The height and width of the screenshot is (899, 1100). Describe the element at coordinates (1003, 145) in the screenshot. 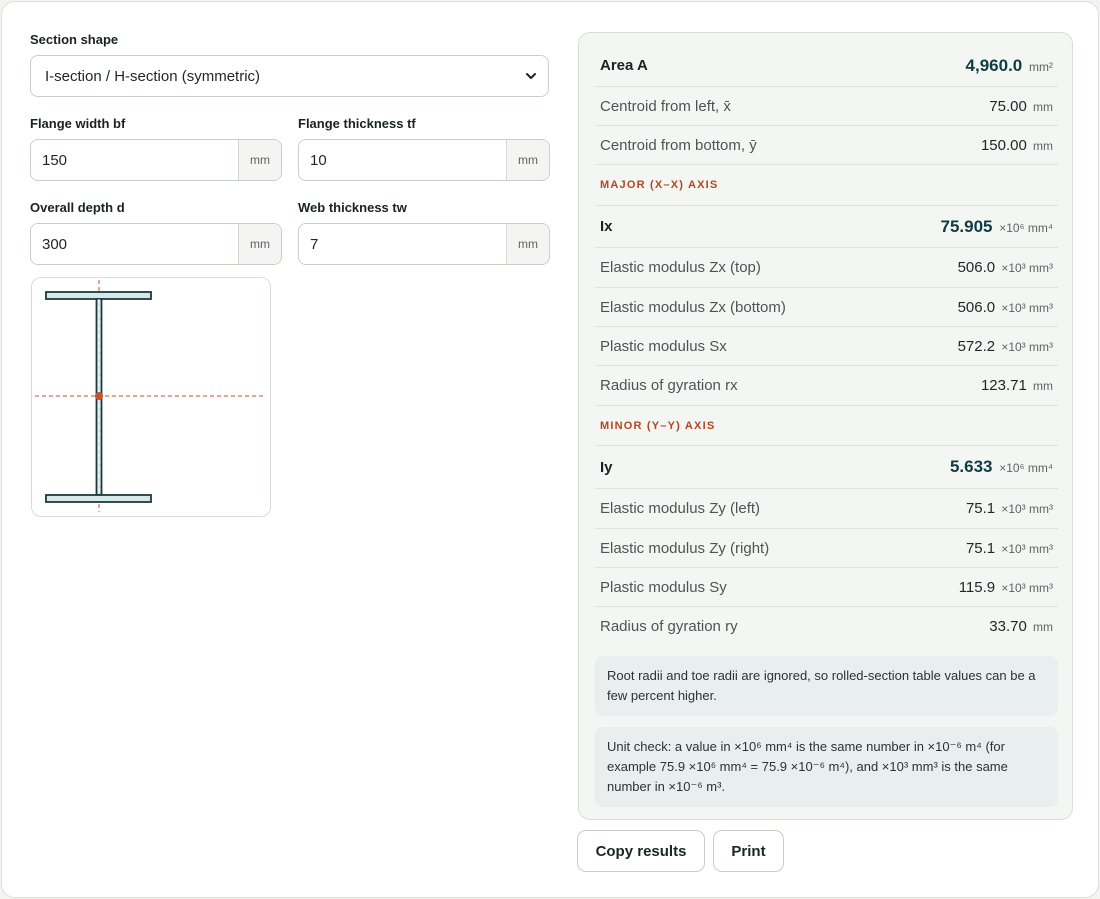

I see `ybar-value: 150.00` at that location.